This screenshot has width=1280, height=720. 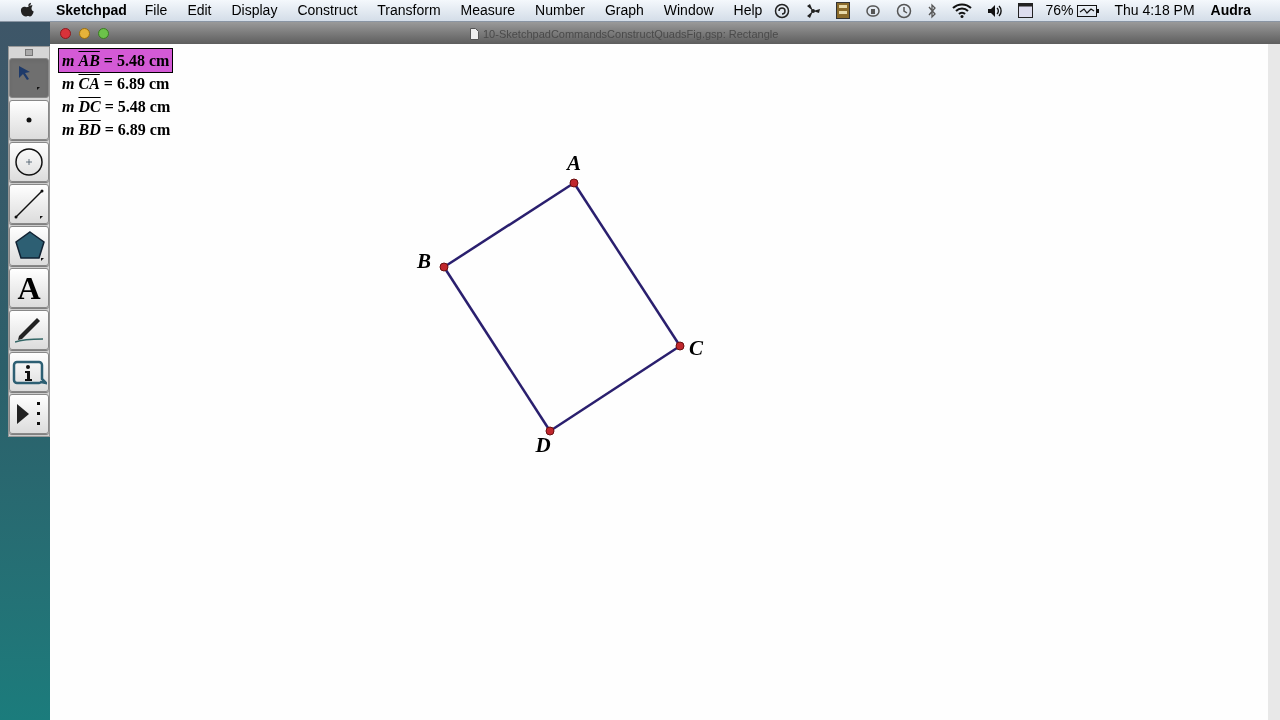 What do you see at coordinates (29, 52) in the screenshot?
I see `toolbox-grip-icon` at bounding box center [29, 52].